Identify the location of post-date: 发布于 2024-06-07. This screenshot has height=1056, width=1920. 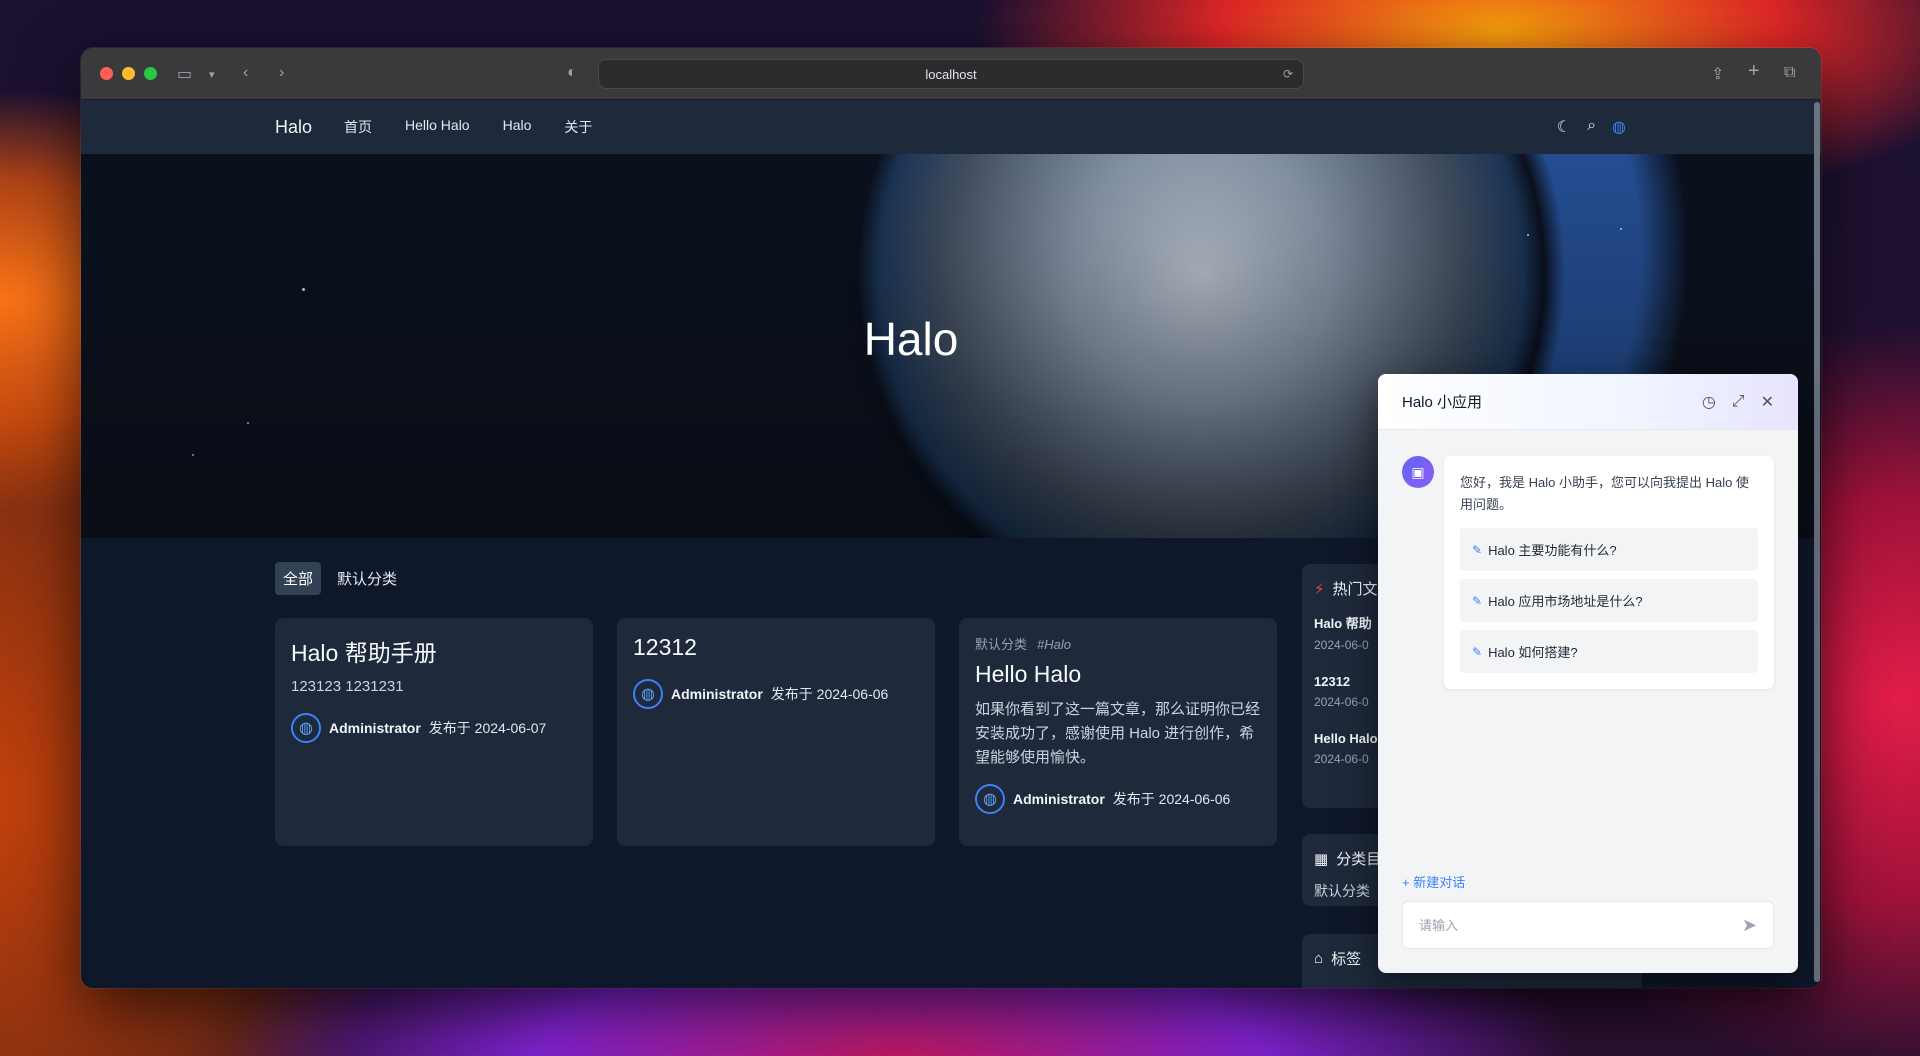
(487, 728).